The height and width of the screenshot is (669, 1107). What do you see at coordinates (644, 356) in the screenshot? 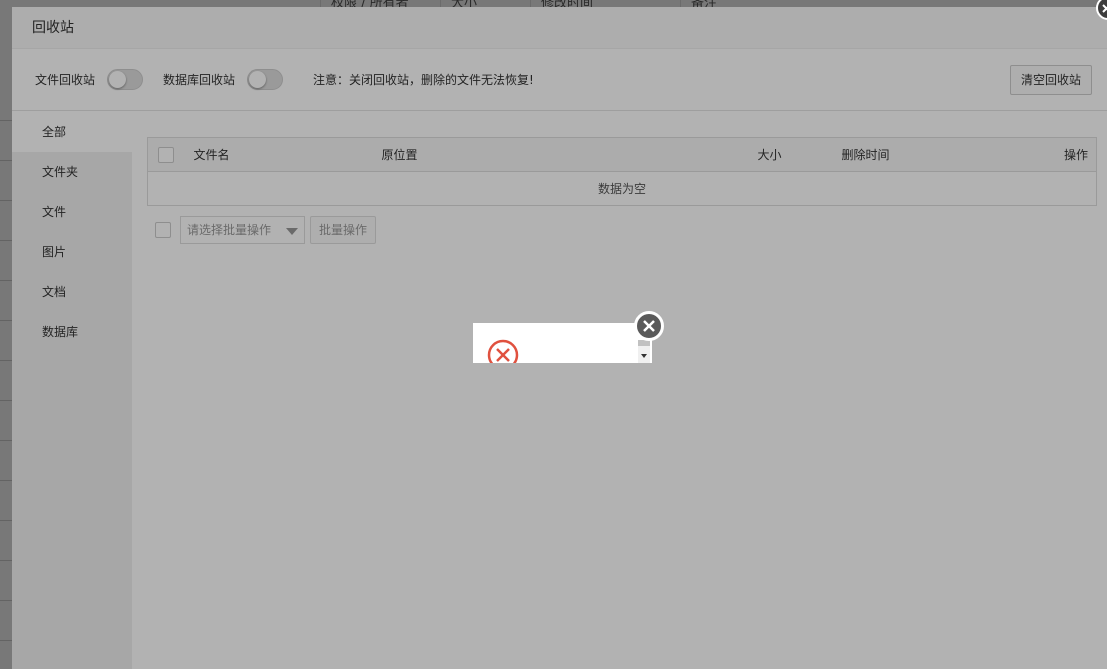
I see `scroll-down-arrow-icon` at bounding box center [644, 356].